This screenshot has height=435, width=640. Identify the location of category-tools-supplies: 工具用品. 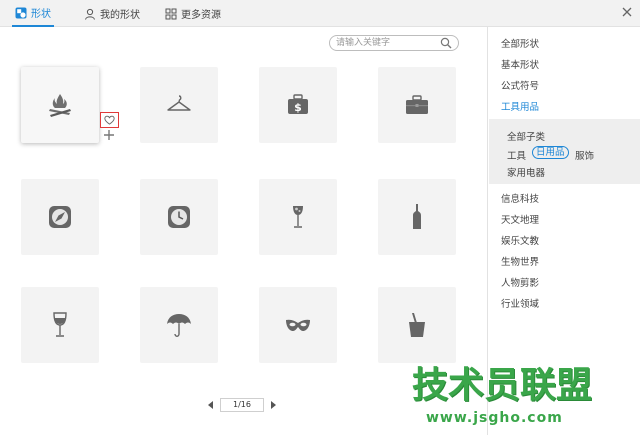
(520, 106).